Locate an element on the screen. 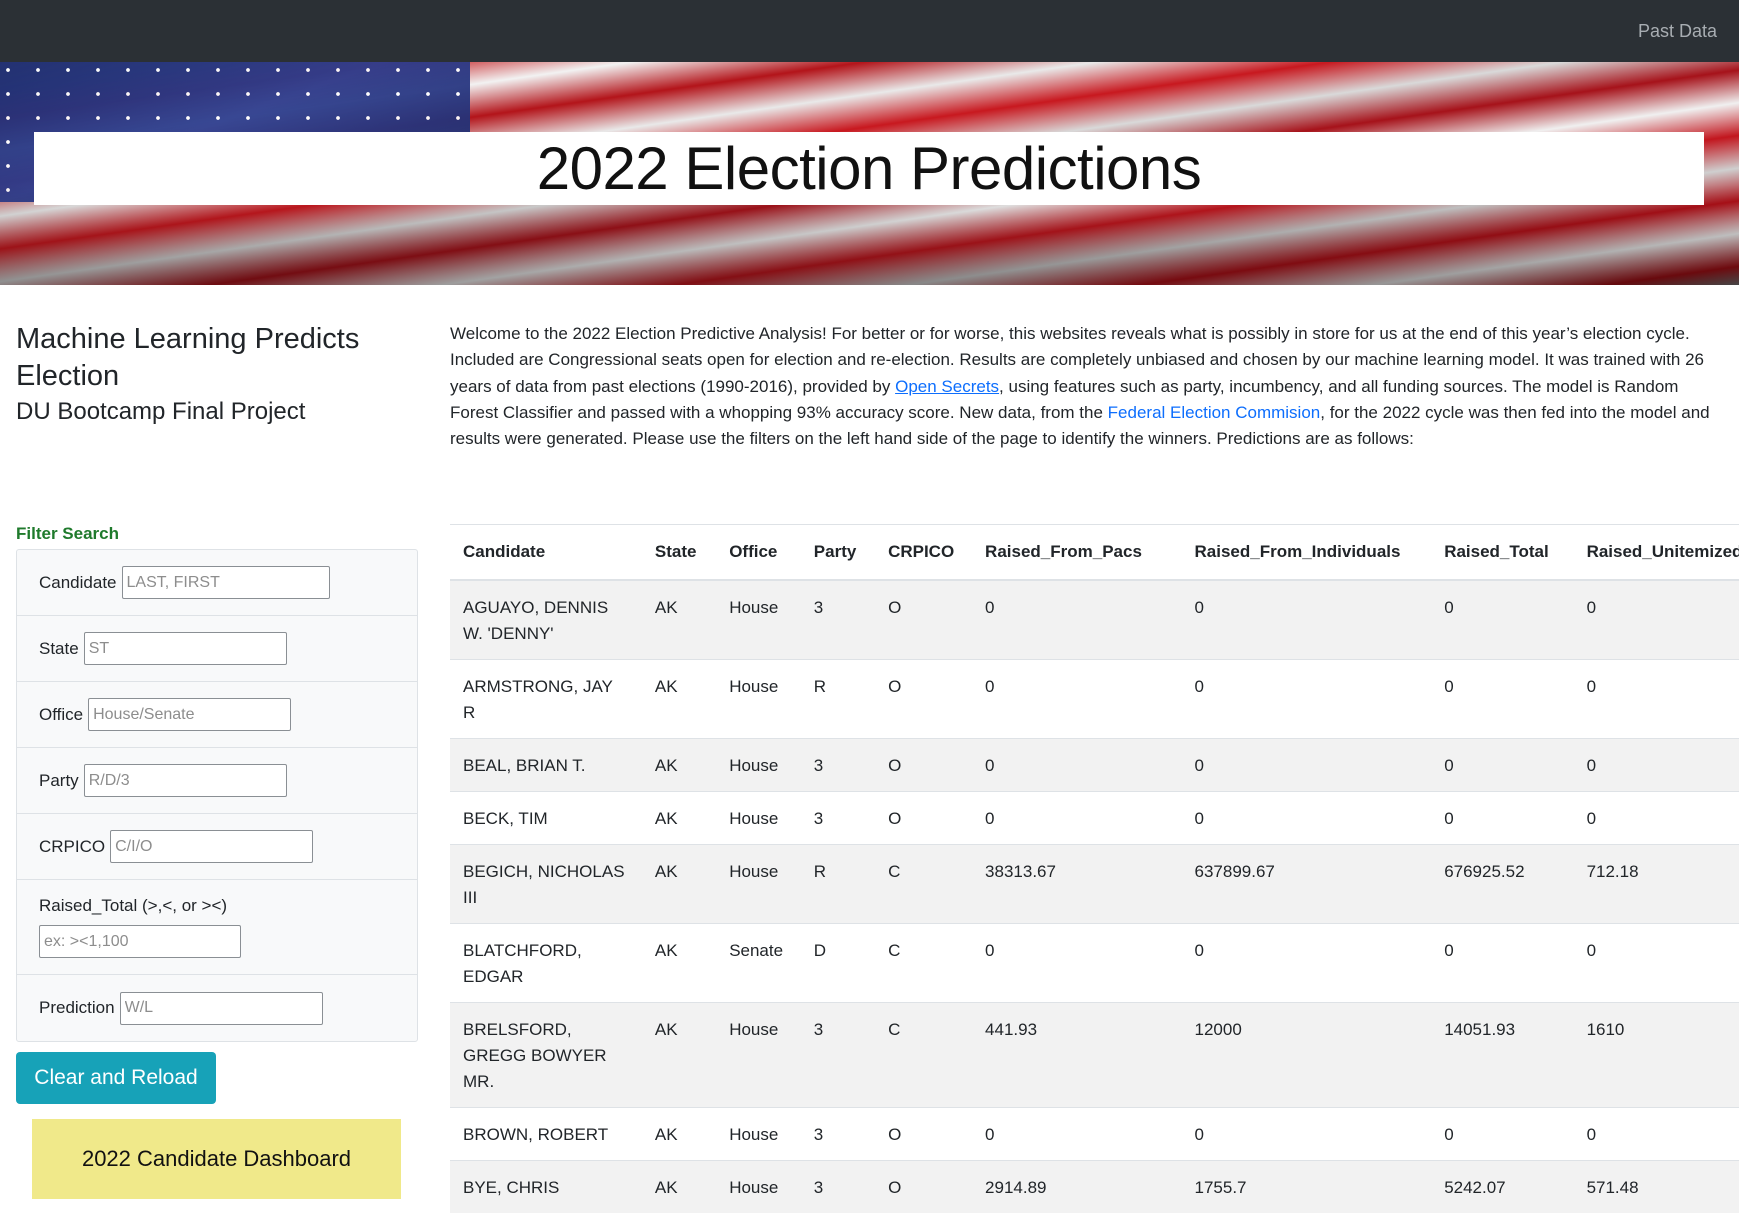 This screenshot has height=1218, width=1739. prediction-input is located at coordinates (221, 1008).